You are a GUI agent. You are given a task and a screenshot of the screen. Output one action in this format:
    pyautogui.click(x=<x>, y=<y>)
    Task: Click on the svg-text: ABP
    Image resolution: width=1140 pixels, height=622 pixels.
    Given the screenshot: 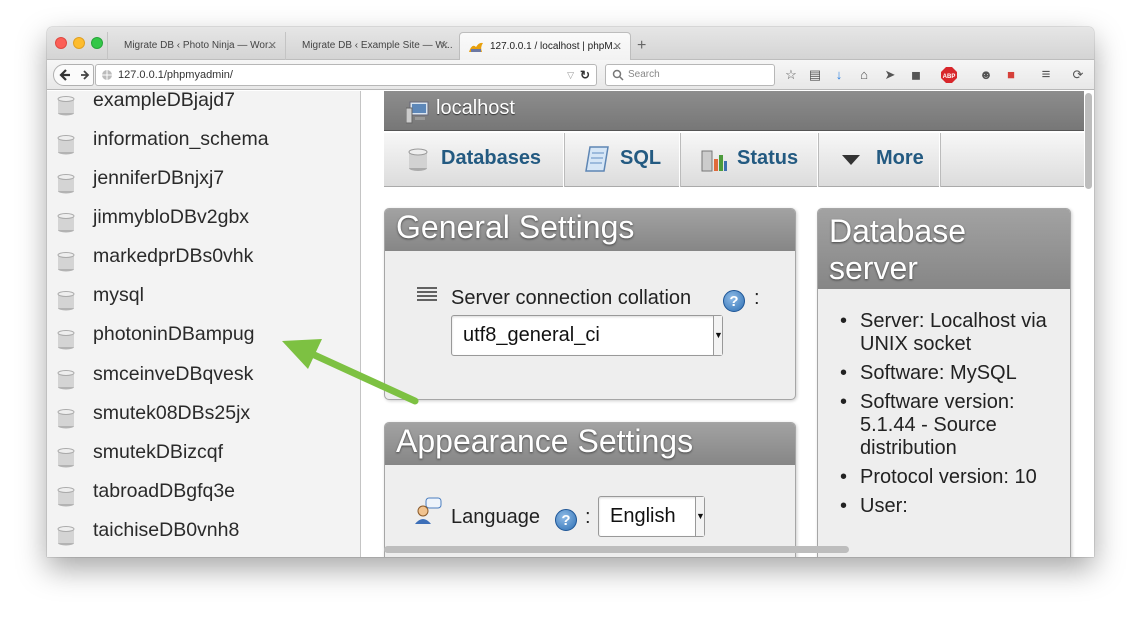 What is the action you would take?
    pyautogui.click(x=949, y=77)
    